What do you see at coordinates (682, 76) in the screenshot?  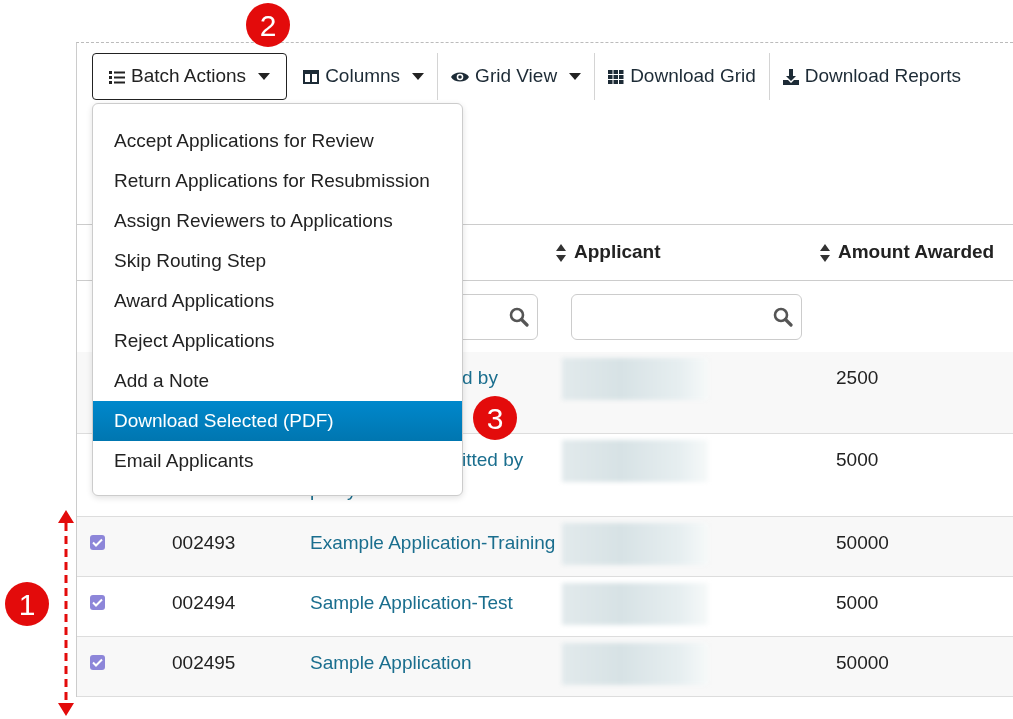 I see `toolbar-button: Download Grid` at bounding box center [682, 76].